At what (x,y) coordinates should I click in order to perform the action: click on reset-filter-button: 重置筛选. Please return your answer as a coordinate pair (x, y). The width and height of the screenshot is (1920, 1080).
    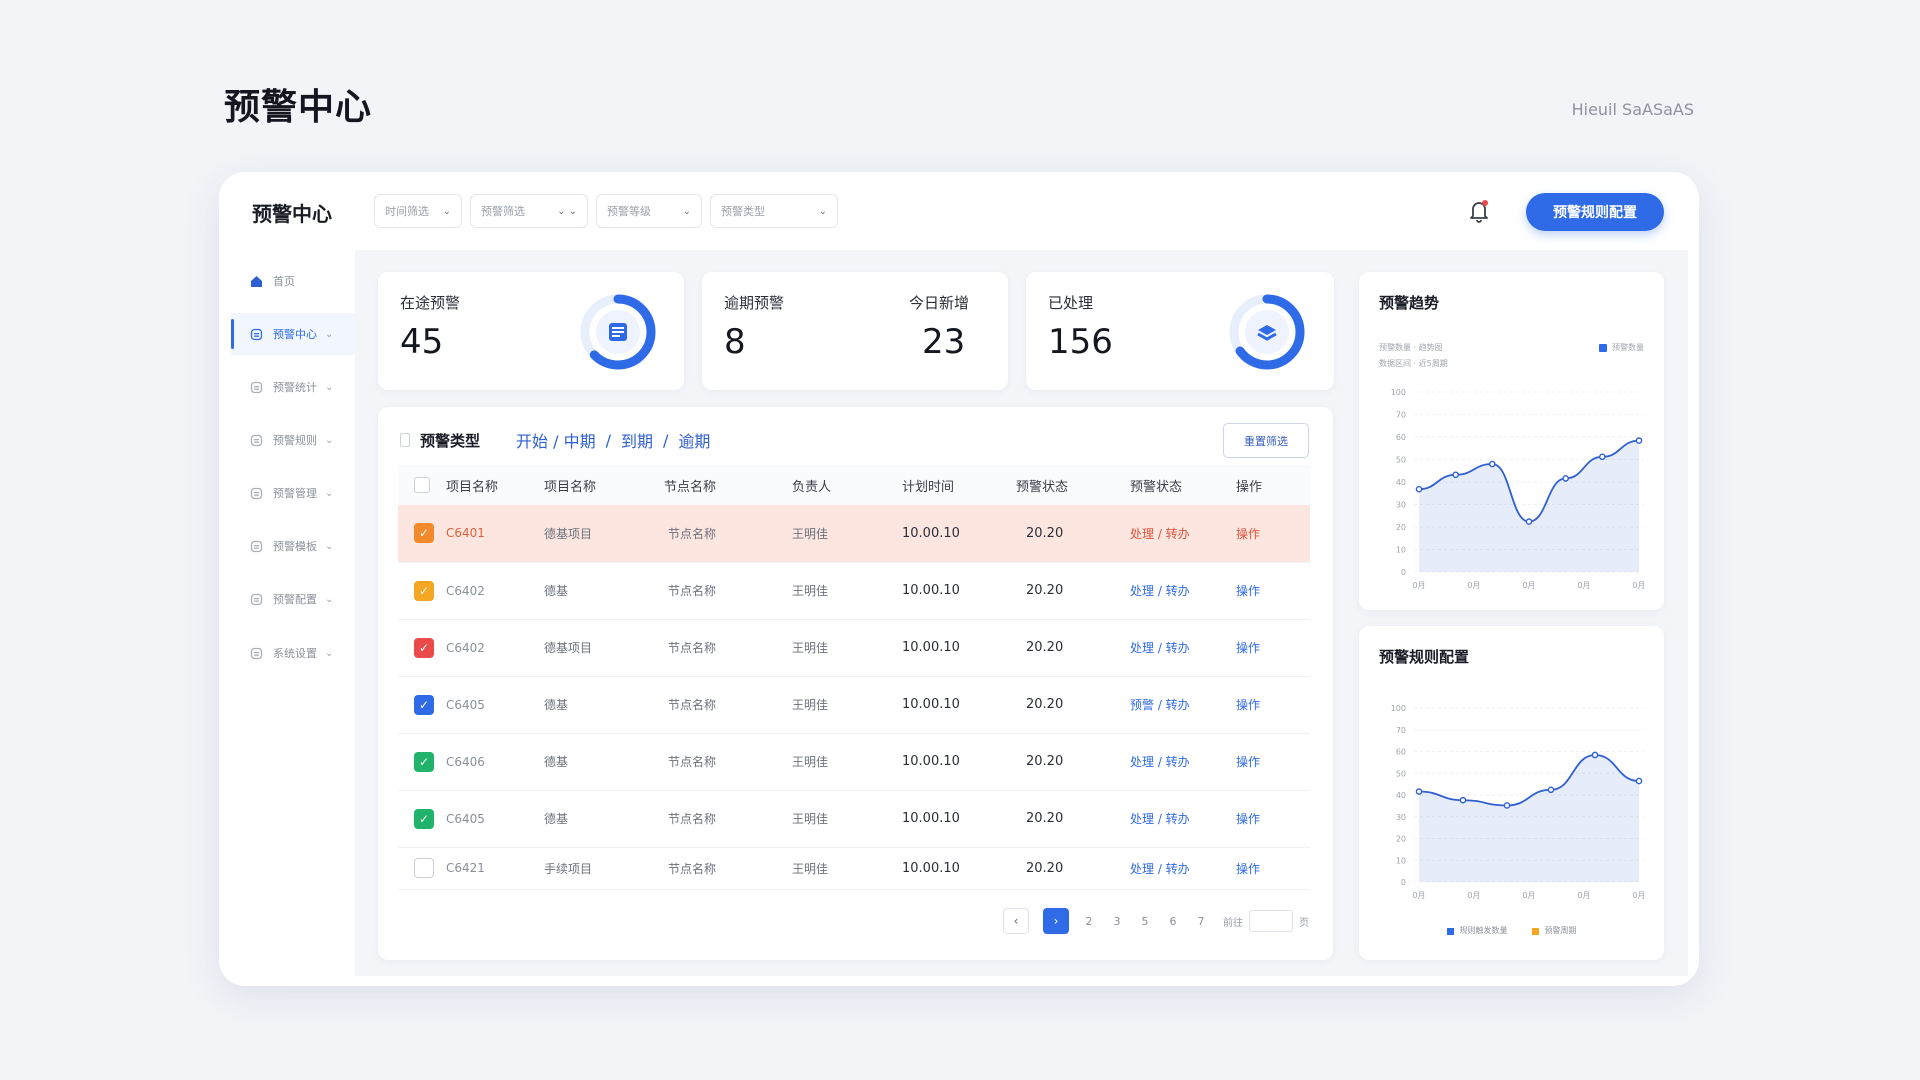
    Looking at the image, I should click on (1266, 440).